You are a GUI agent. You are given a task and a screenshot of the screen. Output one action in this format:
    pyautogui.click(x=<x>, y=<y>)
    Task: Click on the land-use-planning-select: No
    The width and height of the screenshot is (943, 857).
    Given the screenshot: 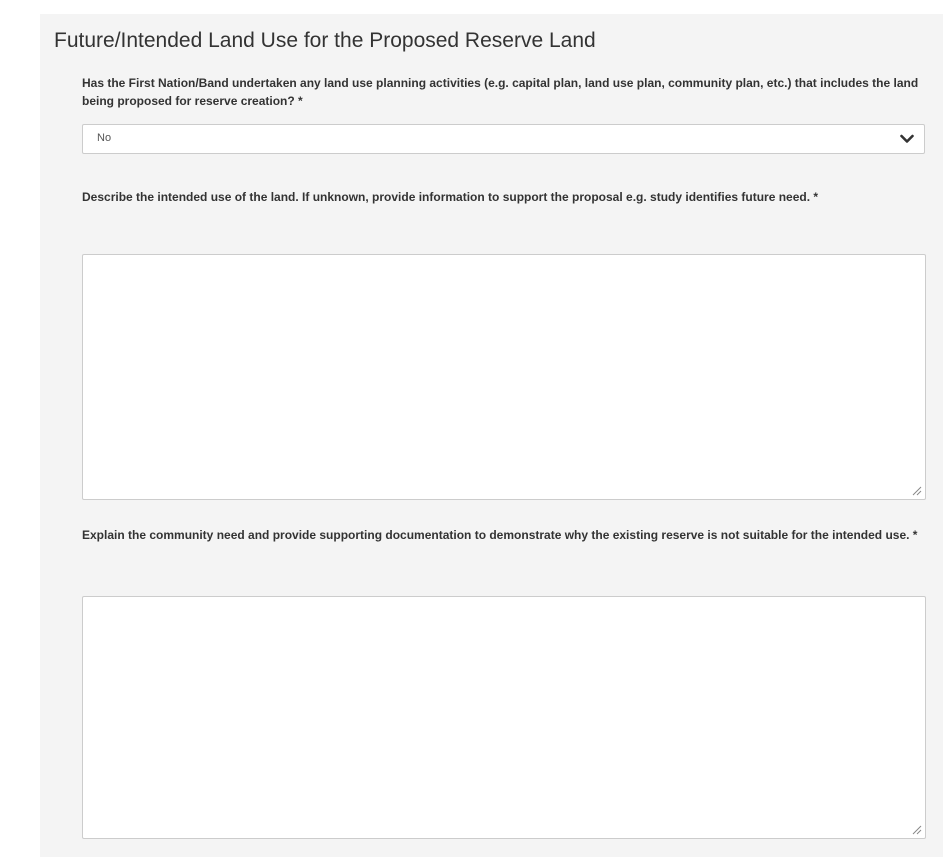 What is the action you would take?
    pyautogui.click(x=503, y=139)
    